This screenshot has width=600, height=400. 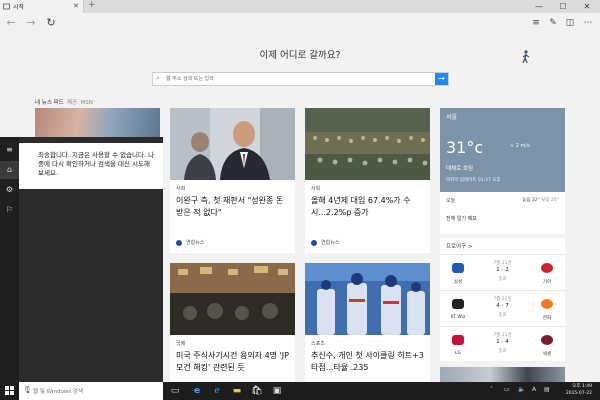 What do you see at coordinates (91, 391) in the screenshot?
I see `taskbar-search-box: 🎙 웹 및 Windows 검색` at bounding box center [91, 391].